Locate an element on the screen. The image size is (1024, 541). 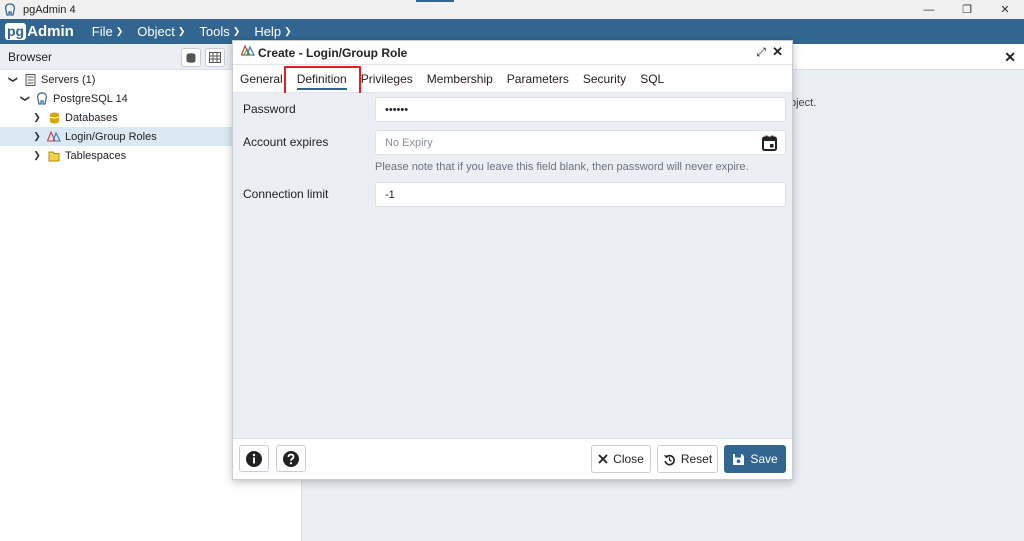
account-expires-field: No Expiry is located at coordinates (580, 142).